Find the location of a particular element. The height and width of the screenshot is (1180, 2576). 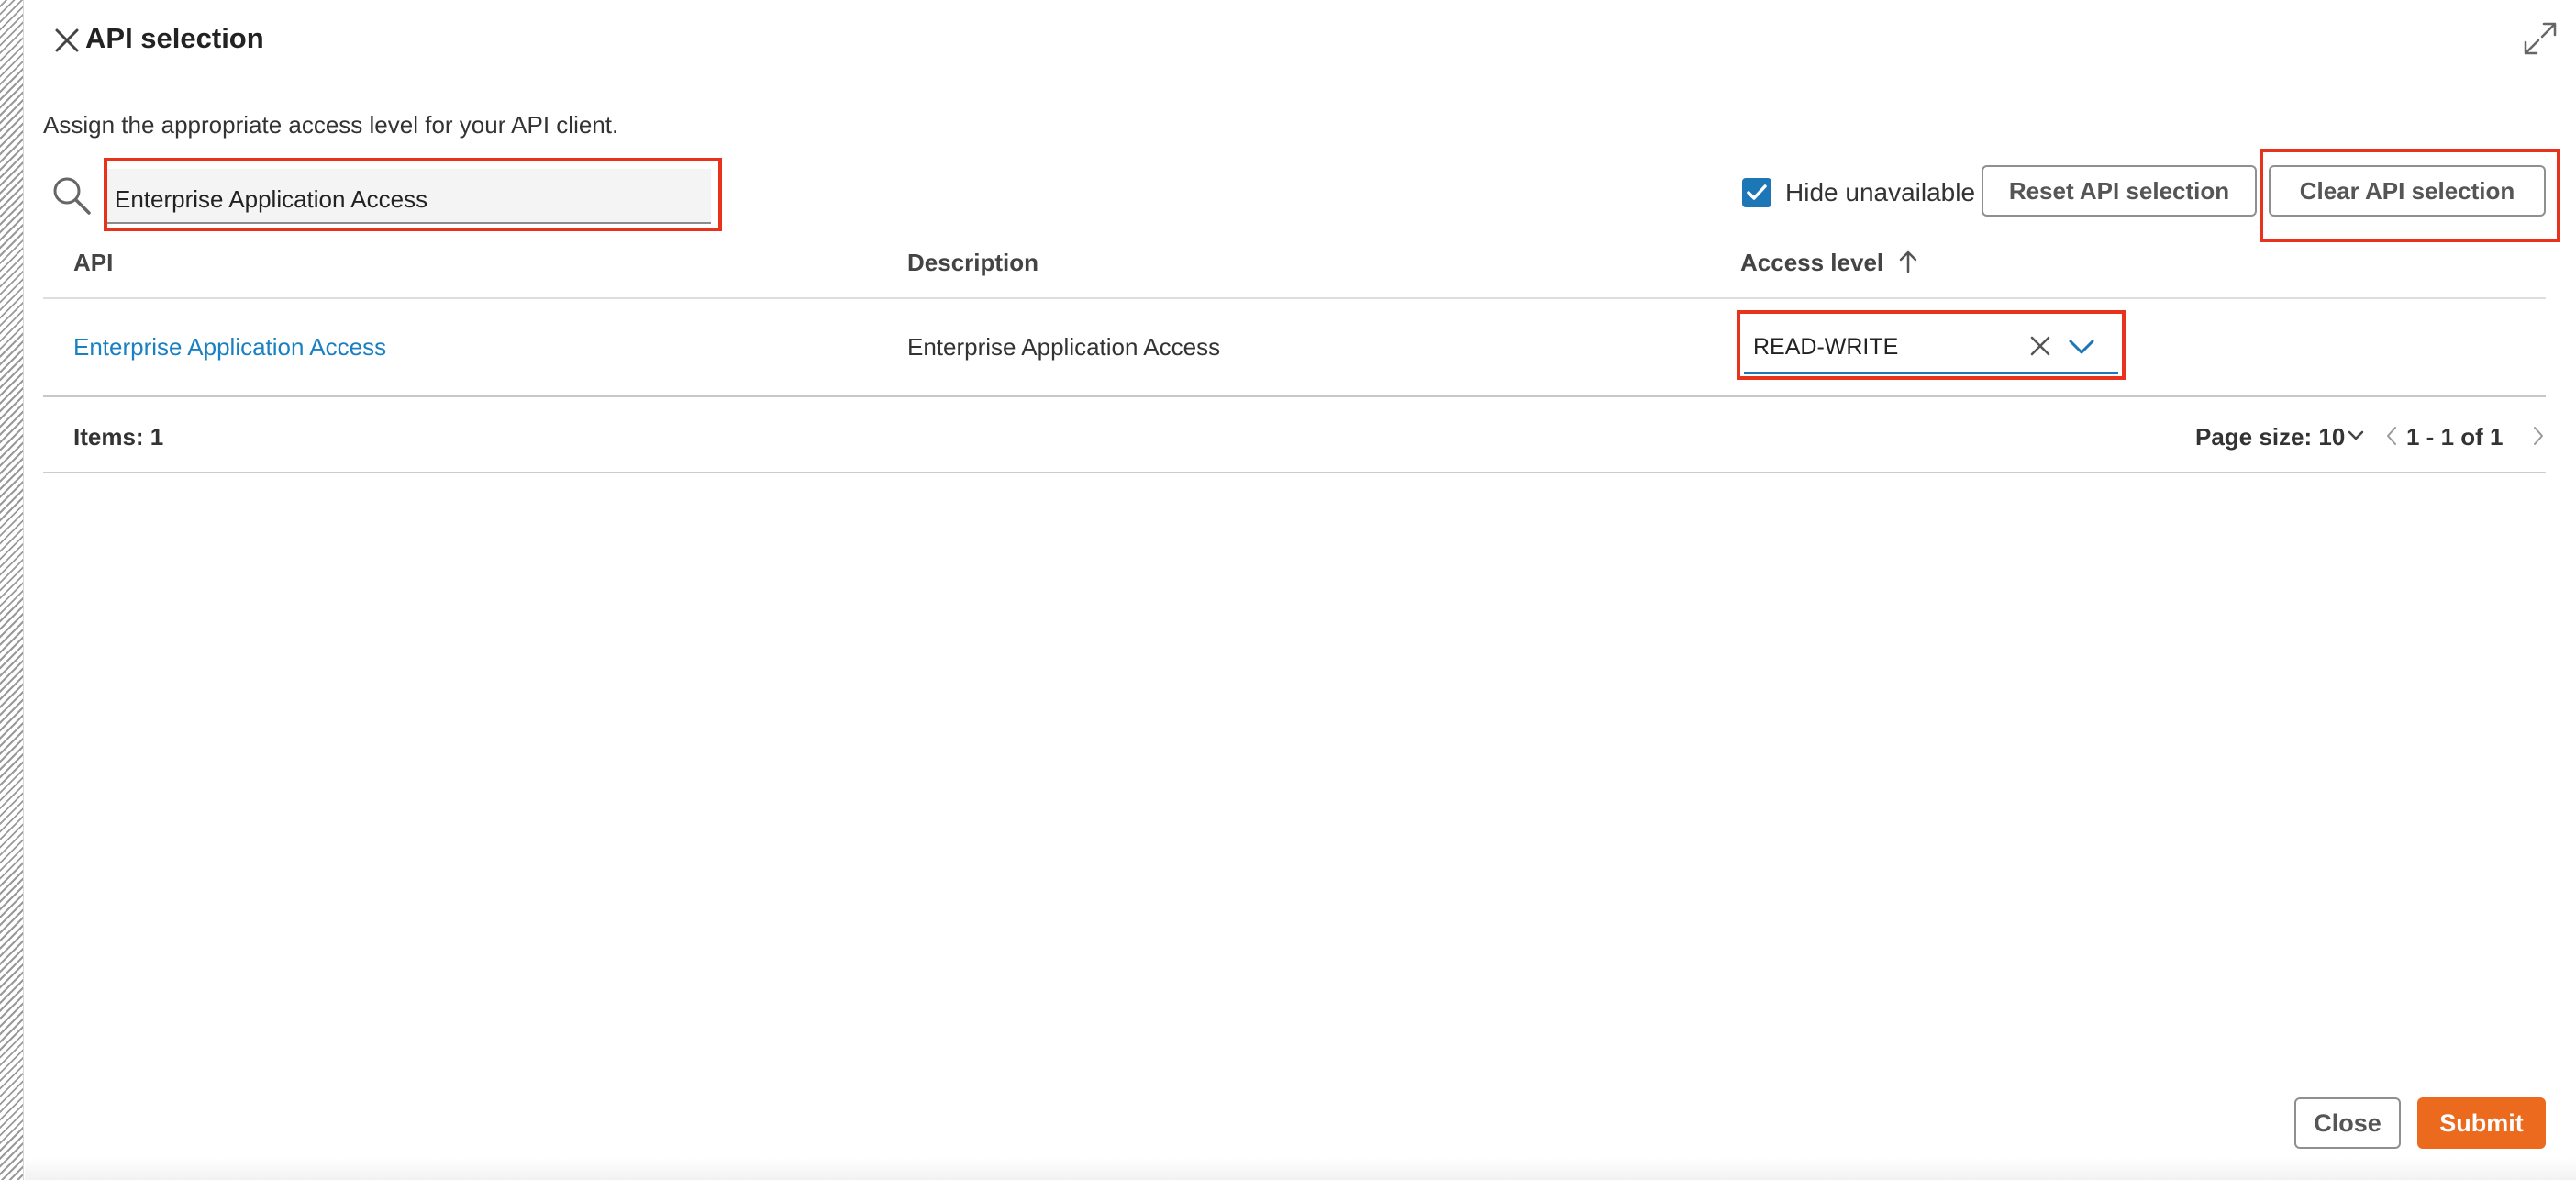

expand-icon is located at coordinates (2540, 38).